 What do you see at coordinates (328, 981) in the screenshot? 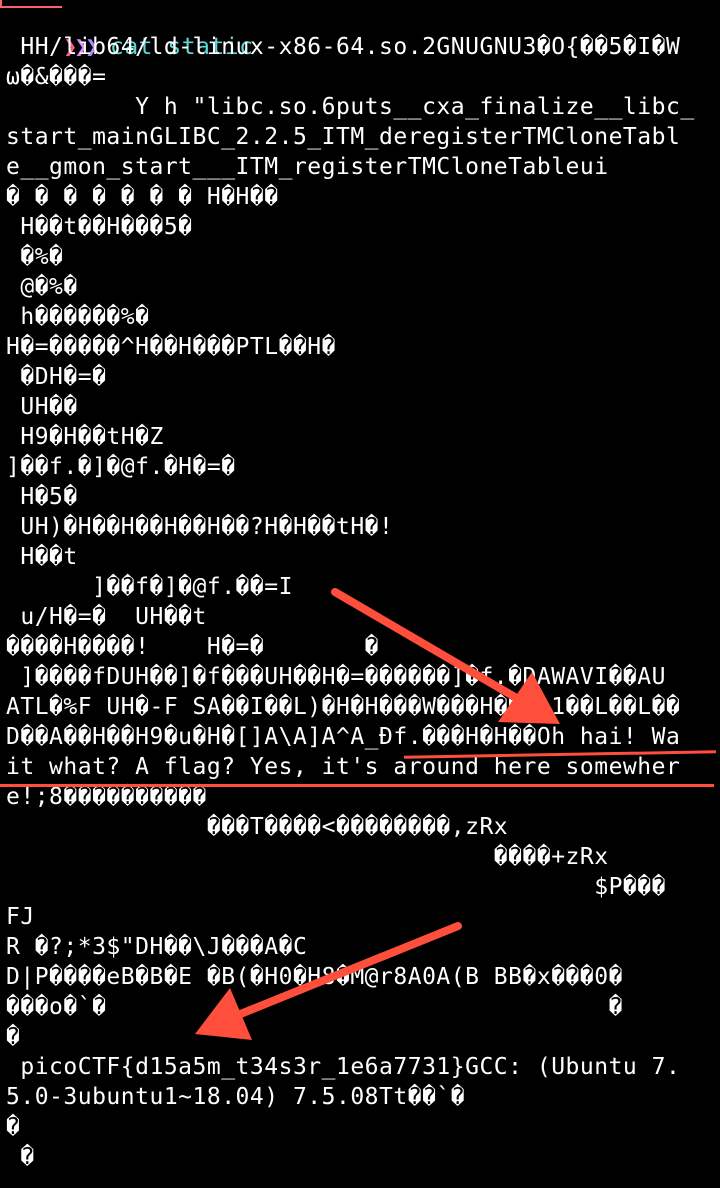
I see `arrow-to-flag-icon` at bounding box center [328, 981].